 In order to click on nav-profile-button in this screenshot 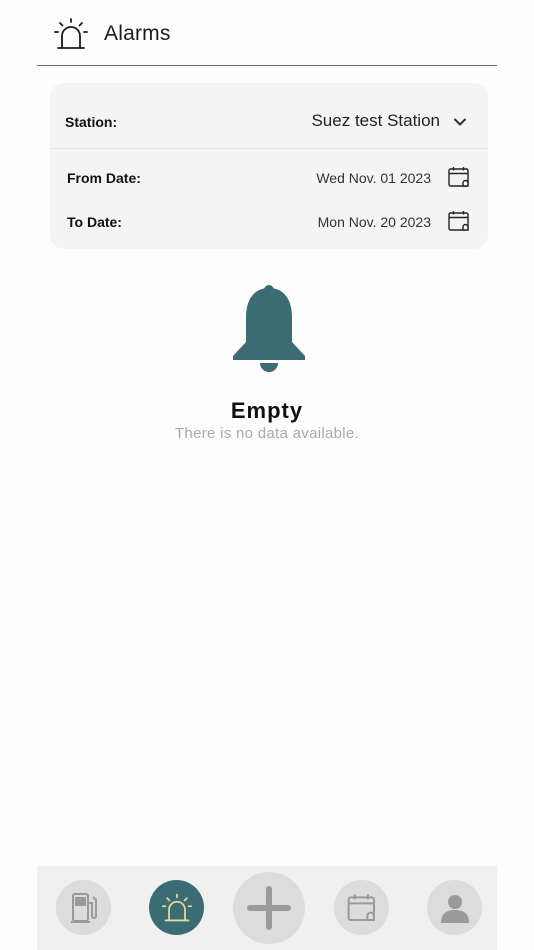, I will do `click(454, 907)`.